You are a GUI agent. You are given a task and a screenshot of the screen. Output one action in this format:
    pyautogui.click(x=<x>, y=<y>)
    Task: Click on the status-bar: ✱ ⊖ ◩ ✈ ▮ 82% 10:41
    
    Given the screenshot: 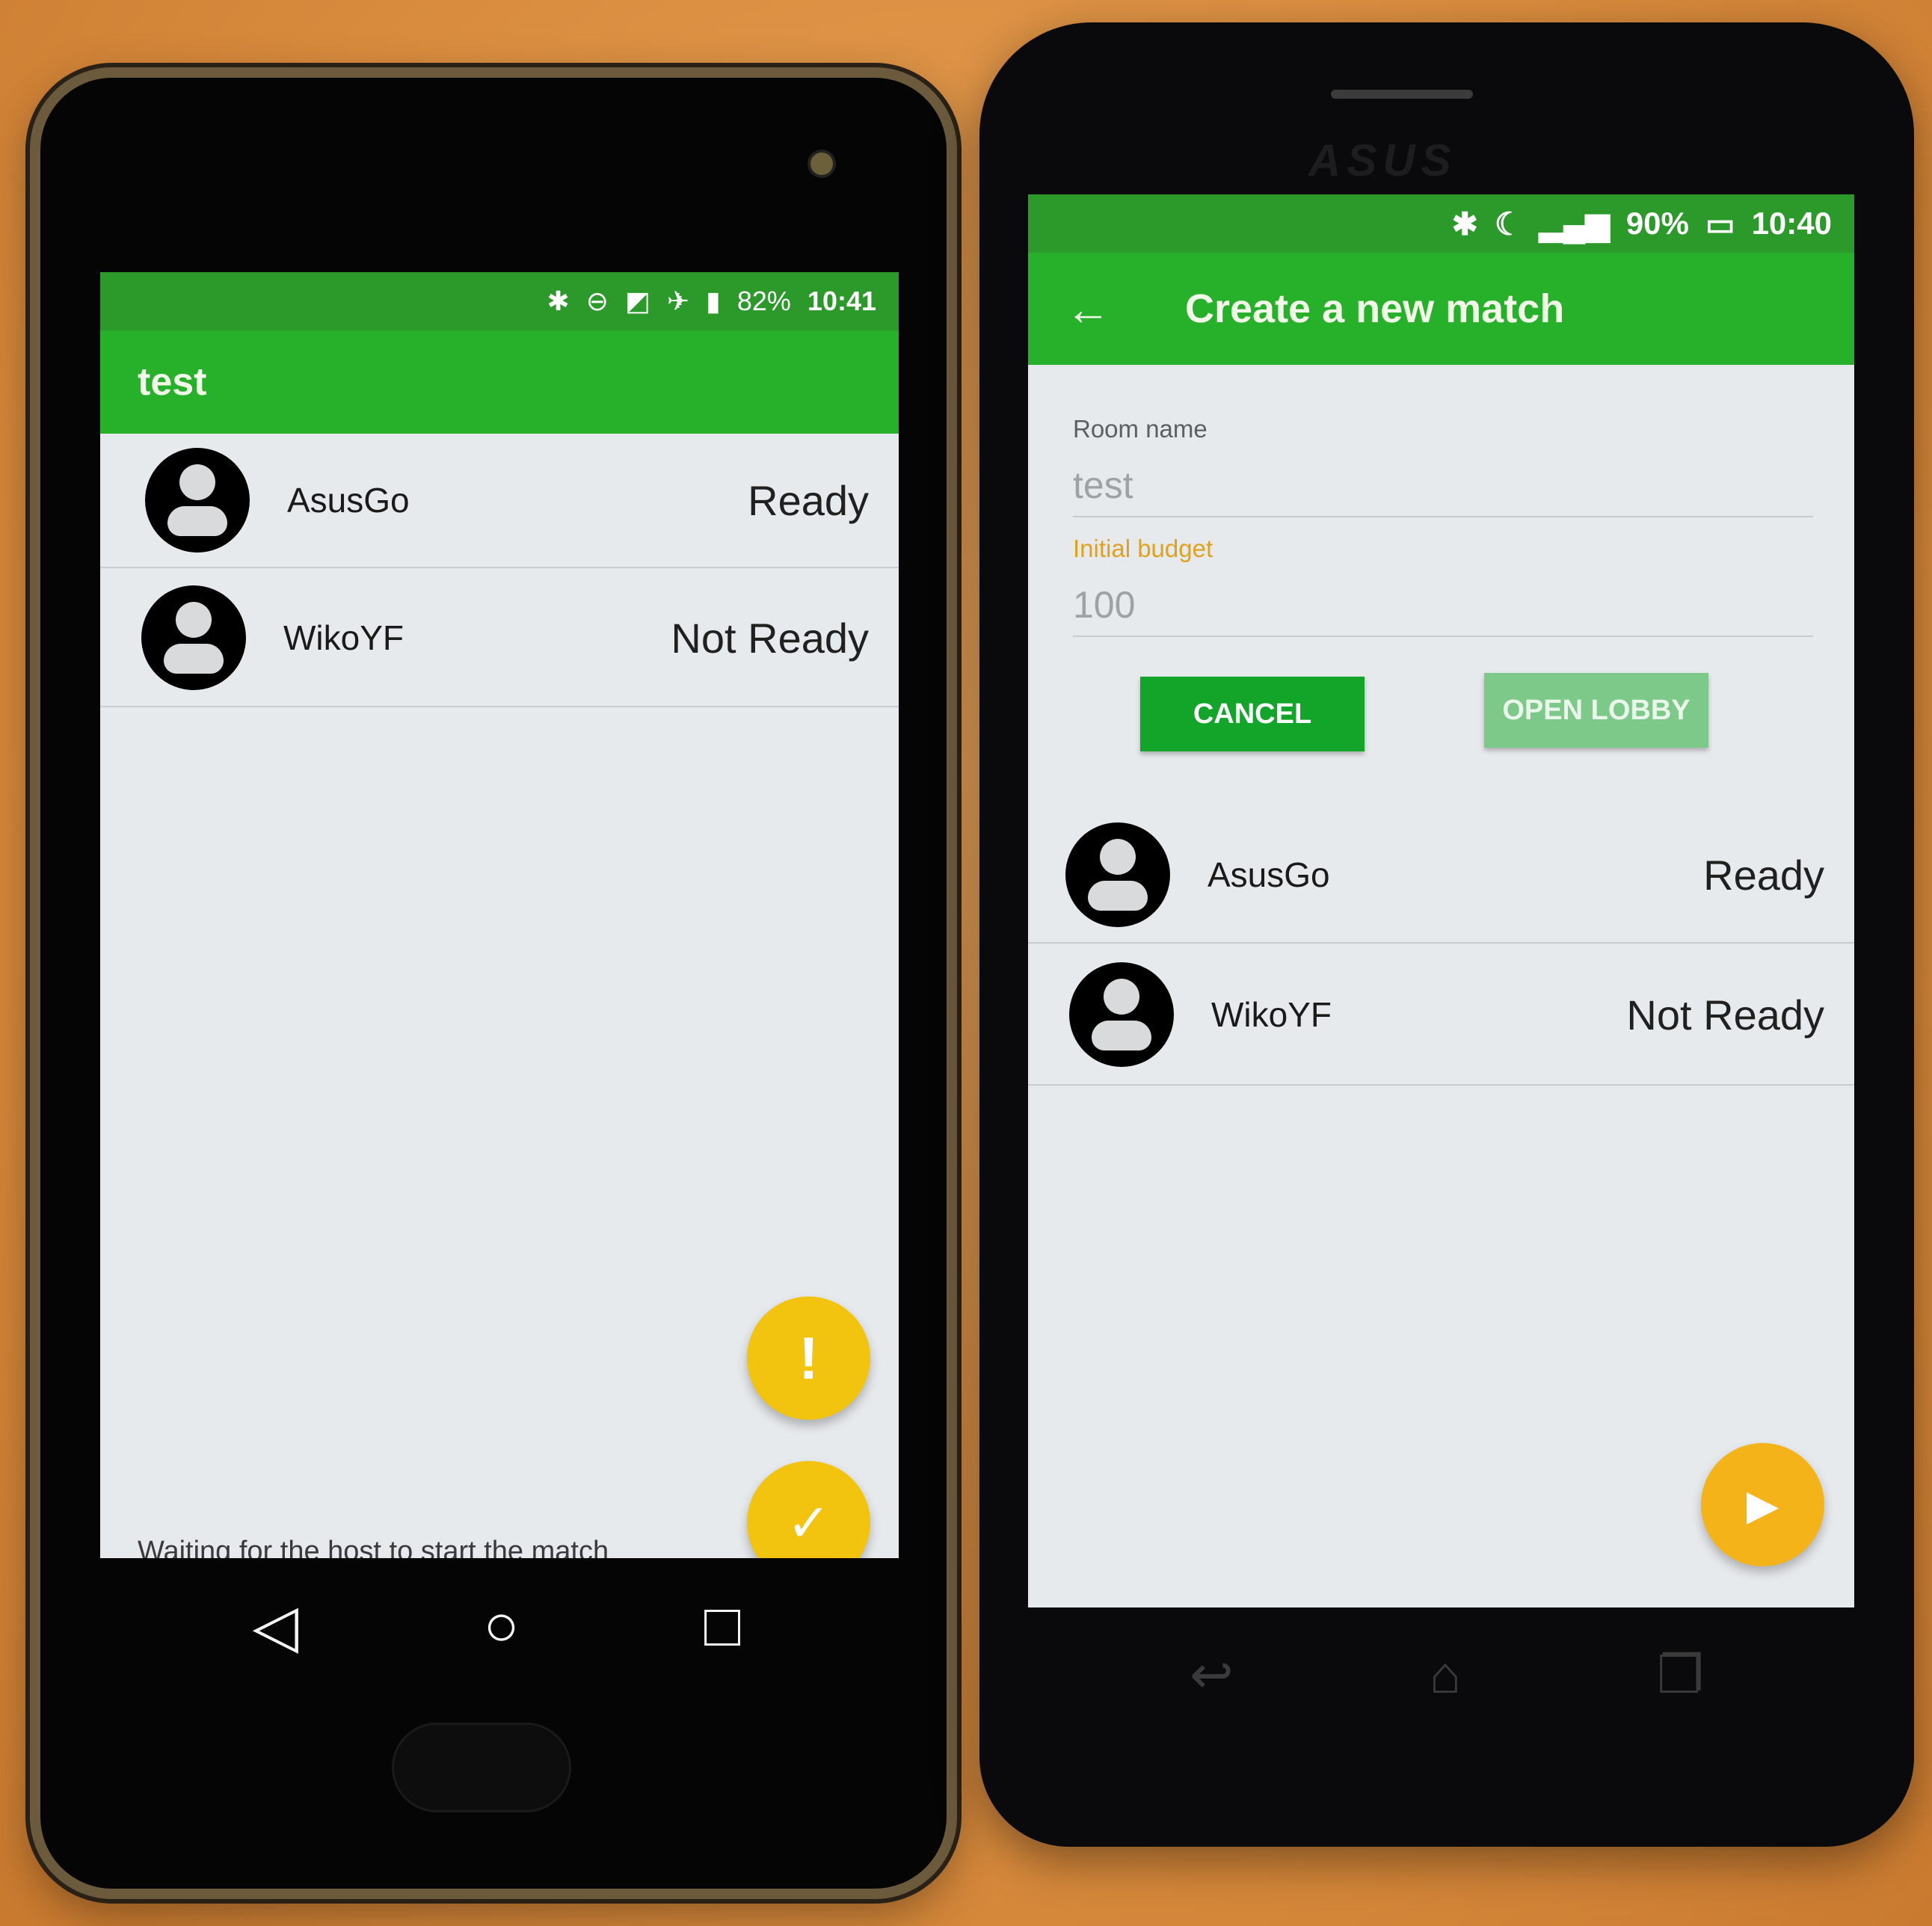 What is the action you would take?
    pyautogui.click(x=499, y=301)
    